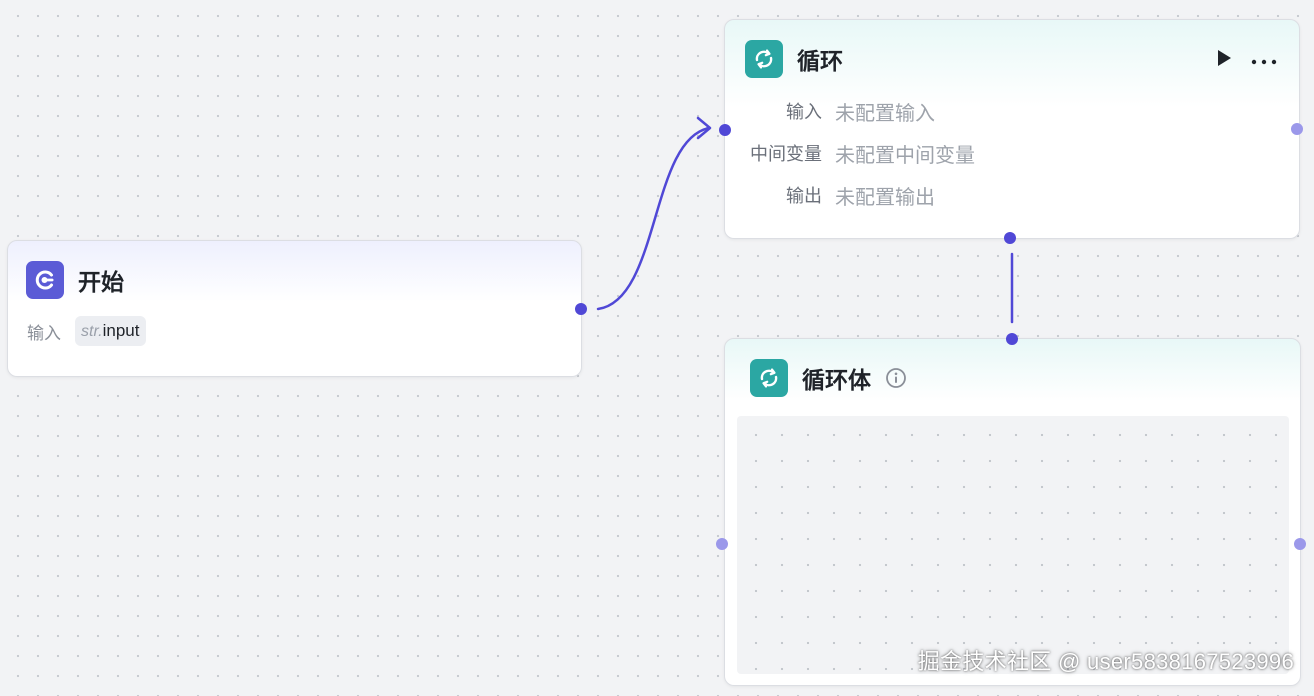 Image resolution: width=1314 pixels, height=696 pixels. I want to click on loop-body-title: 循环体, so click(836, 380).